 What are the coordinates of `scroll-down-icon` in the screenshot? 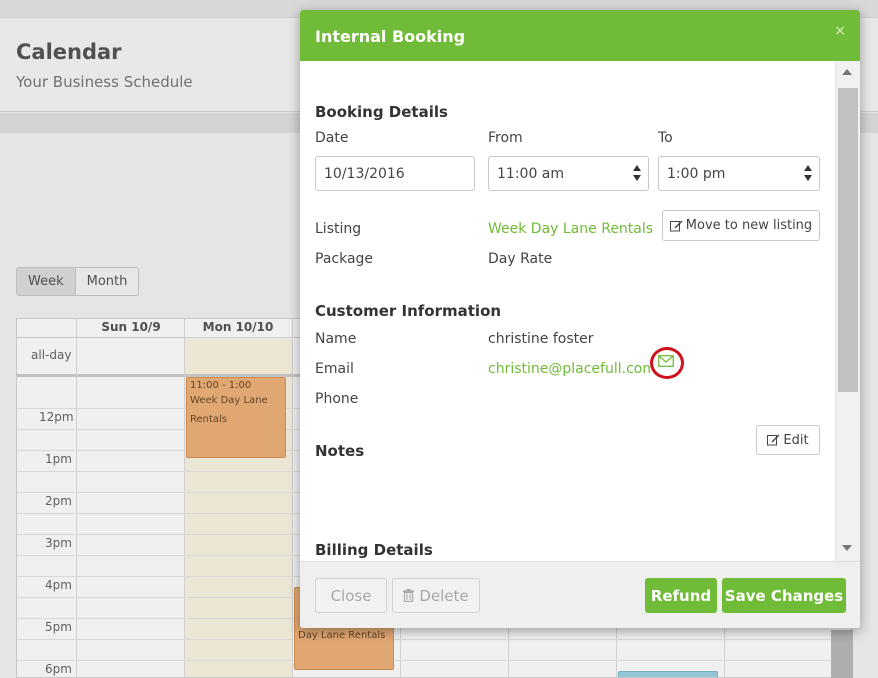 It's located at (847, 548).